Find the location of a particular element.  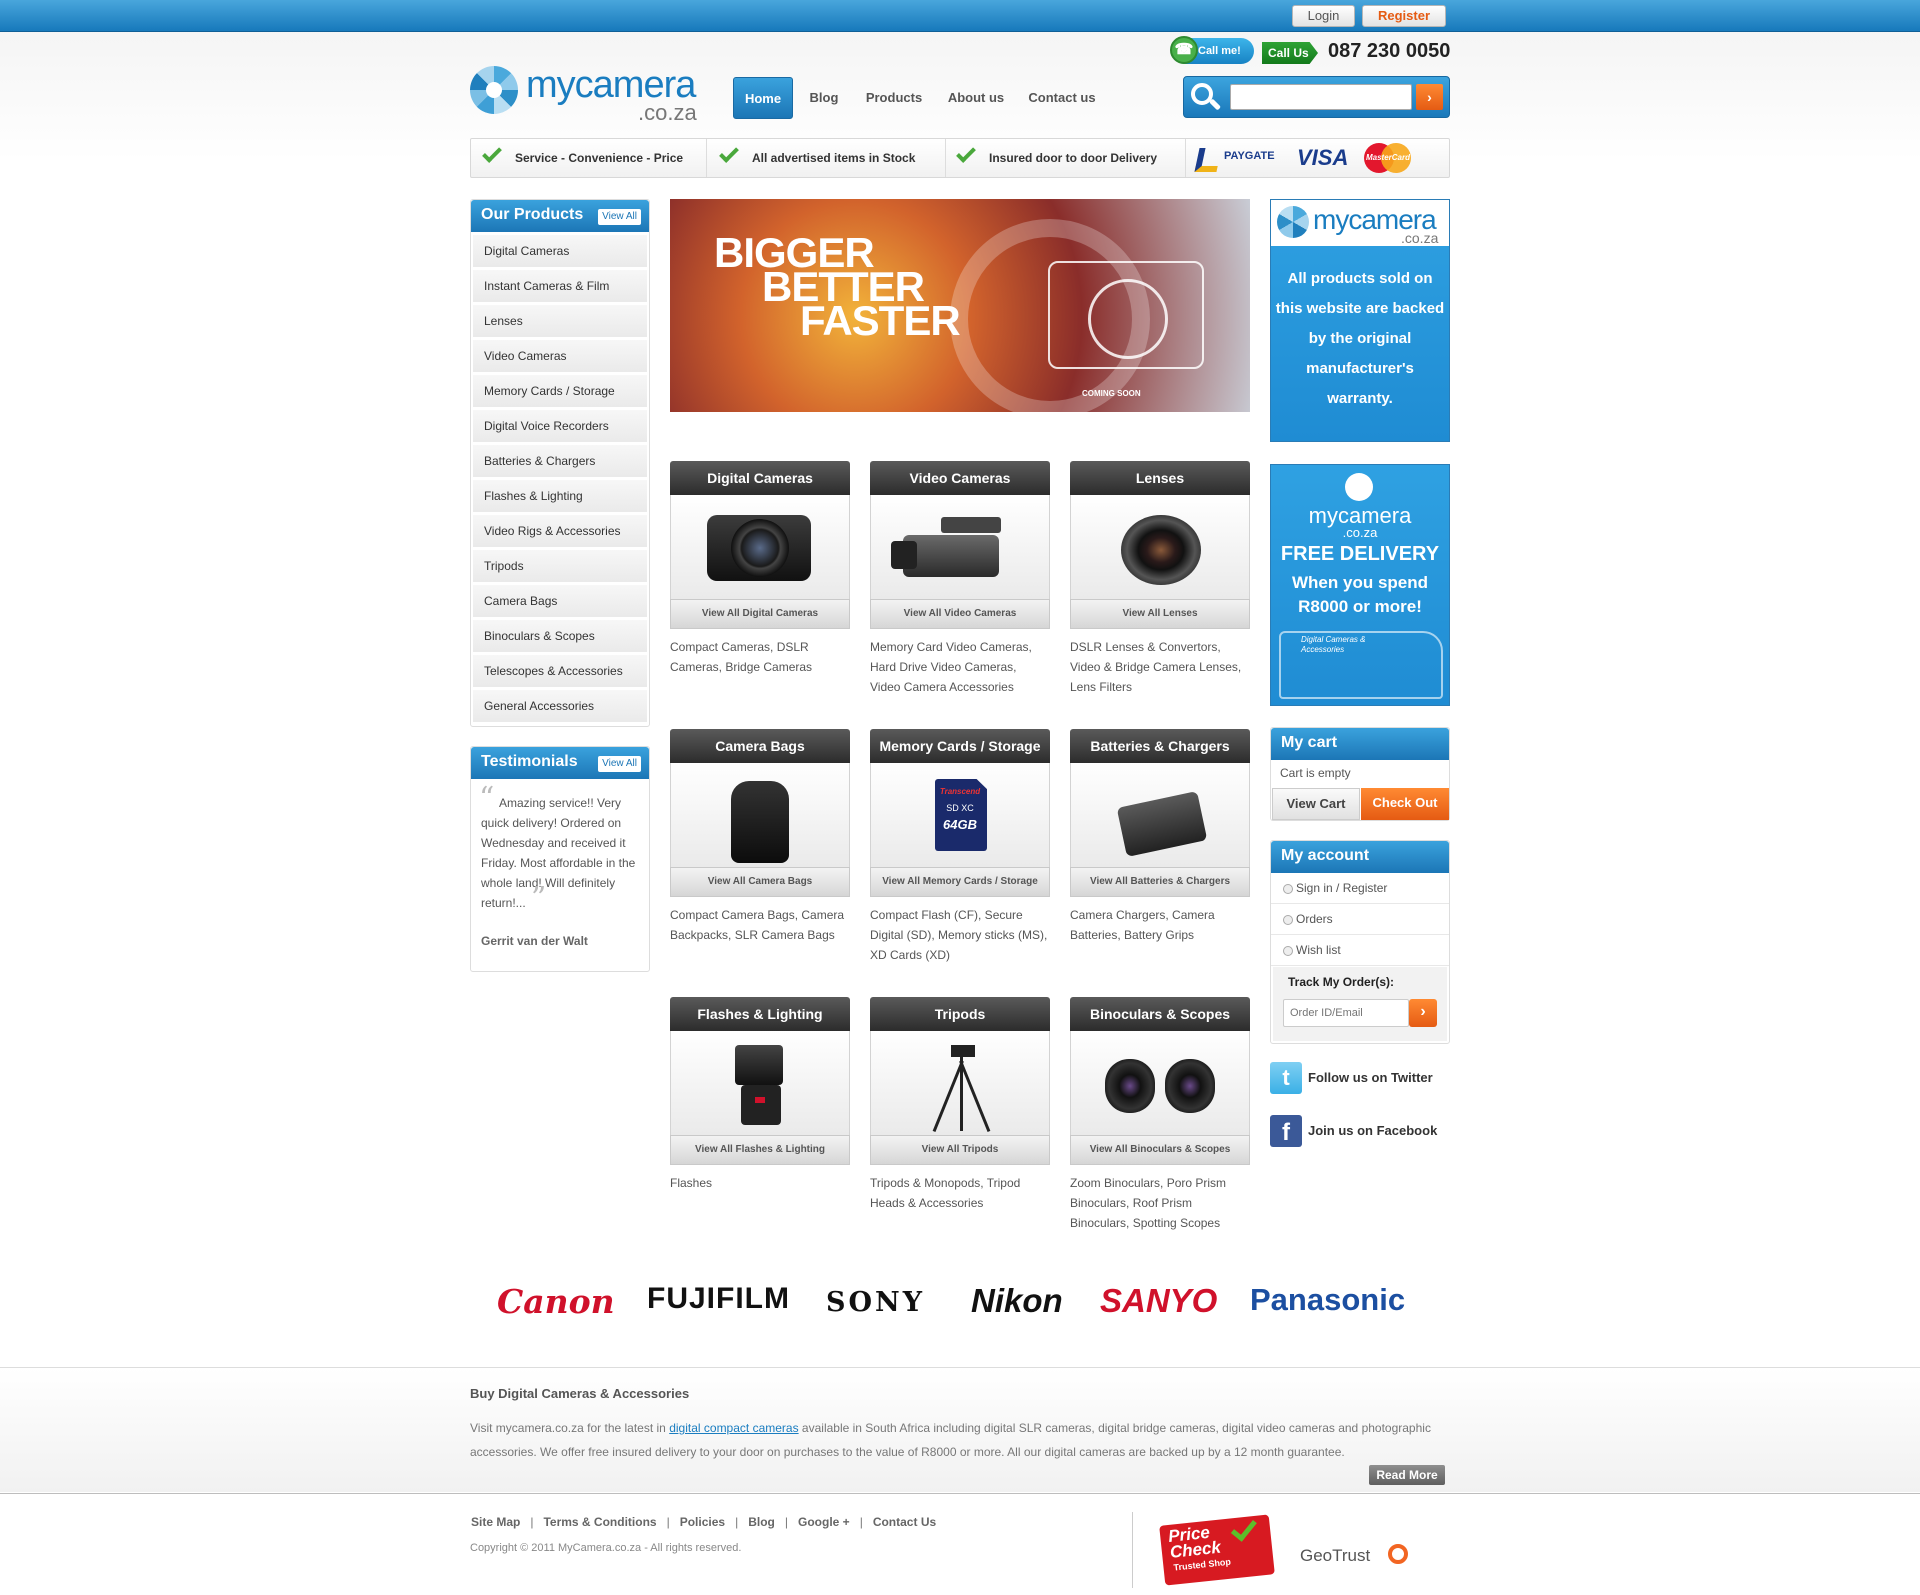

tile-image: Transcend SD XC 64GB is located at coordinates (960, 815).